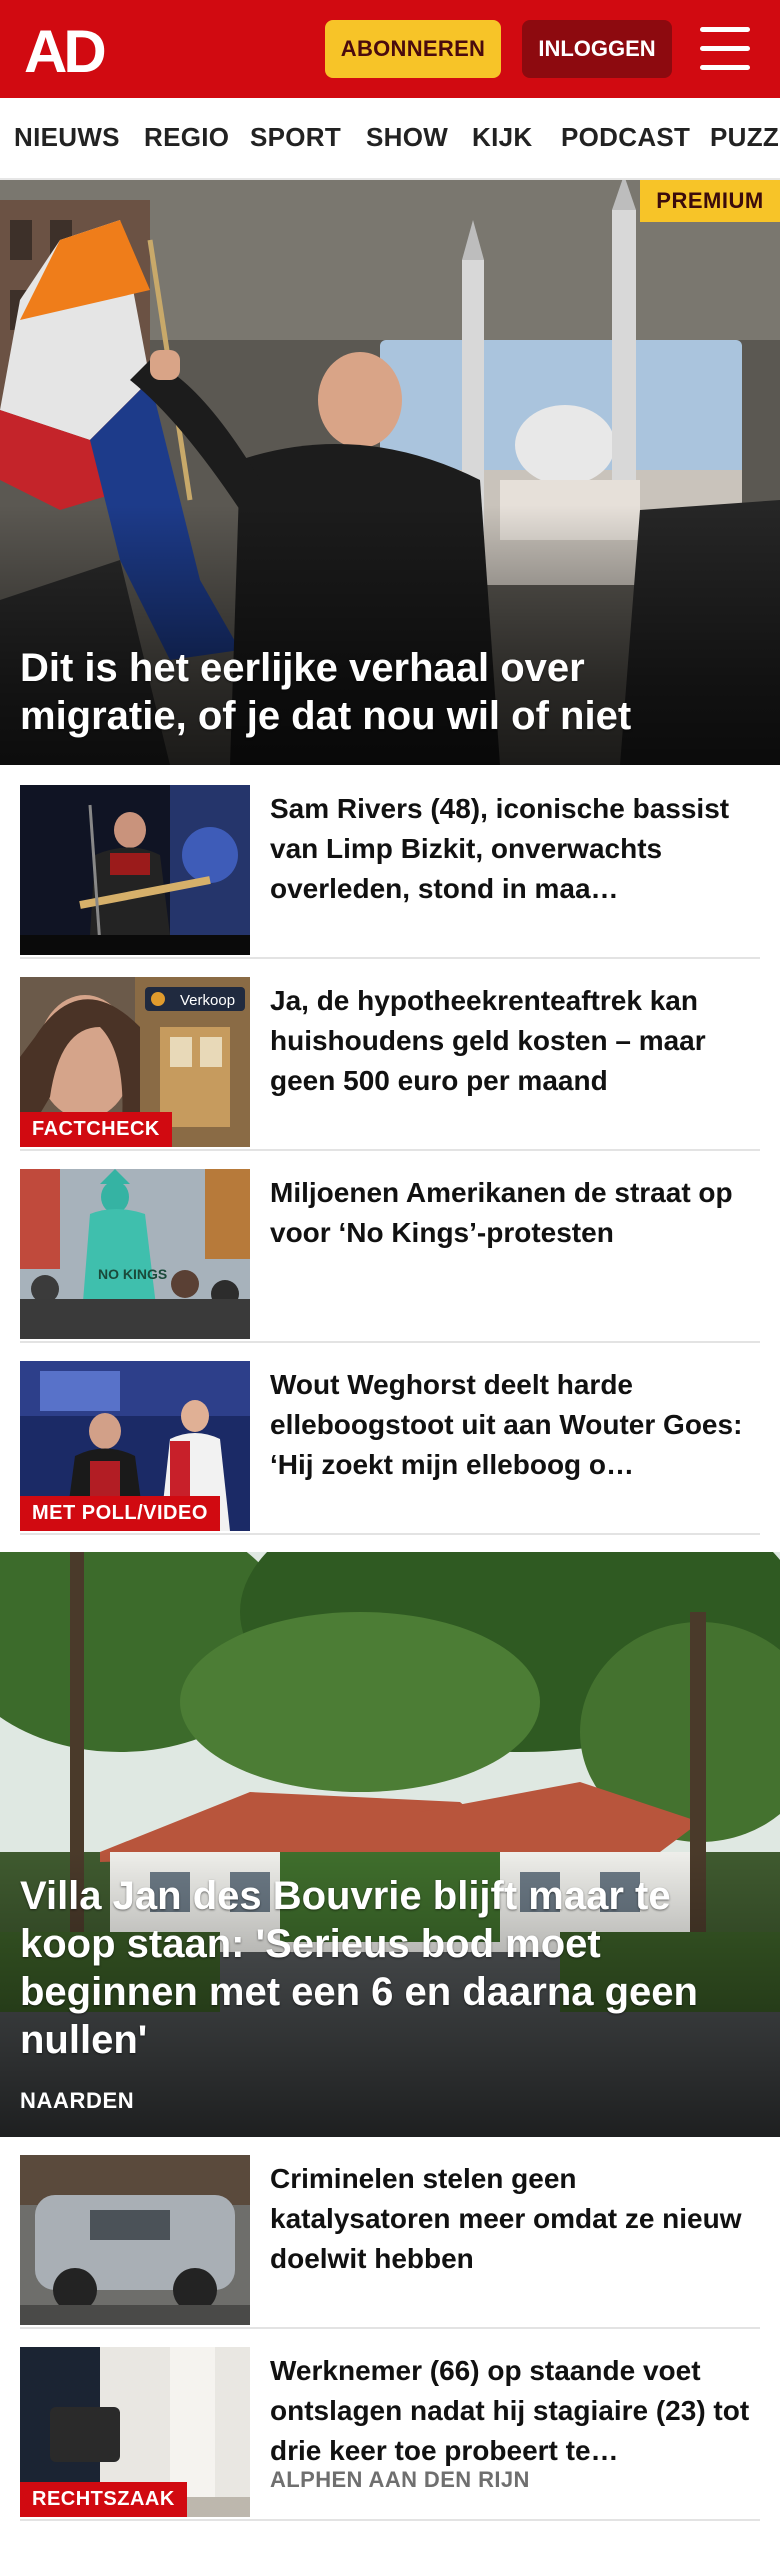 The width and height of the screenshot is (780, 2560). Describe the element at coordinates (103, 2499) in the screenshot. I see `rechtszaak-badge: RECHTSZAAK` at that location.